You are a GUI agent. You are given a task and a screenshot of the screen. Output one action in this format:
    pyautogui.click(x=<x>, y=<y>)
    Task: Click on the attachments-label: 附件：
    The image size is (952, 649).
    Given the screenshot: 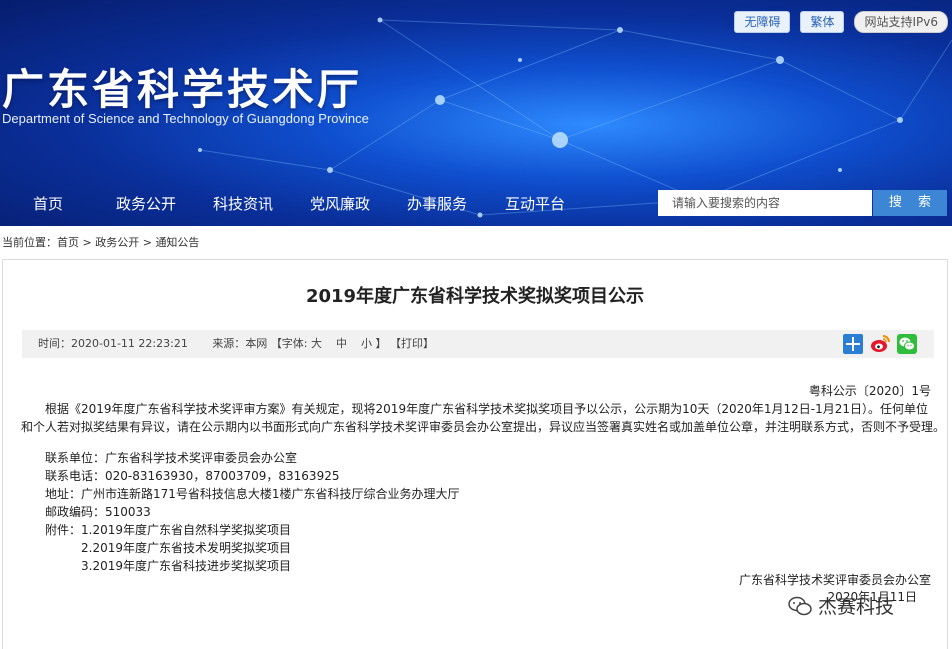 What is the action you would take?
    pyautogui.click(x=63, y=530)
    